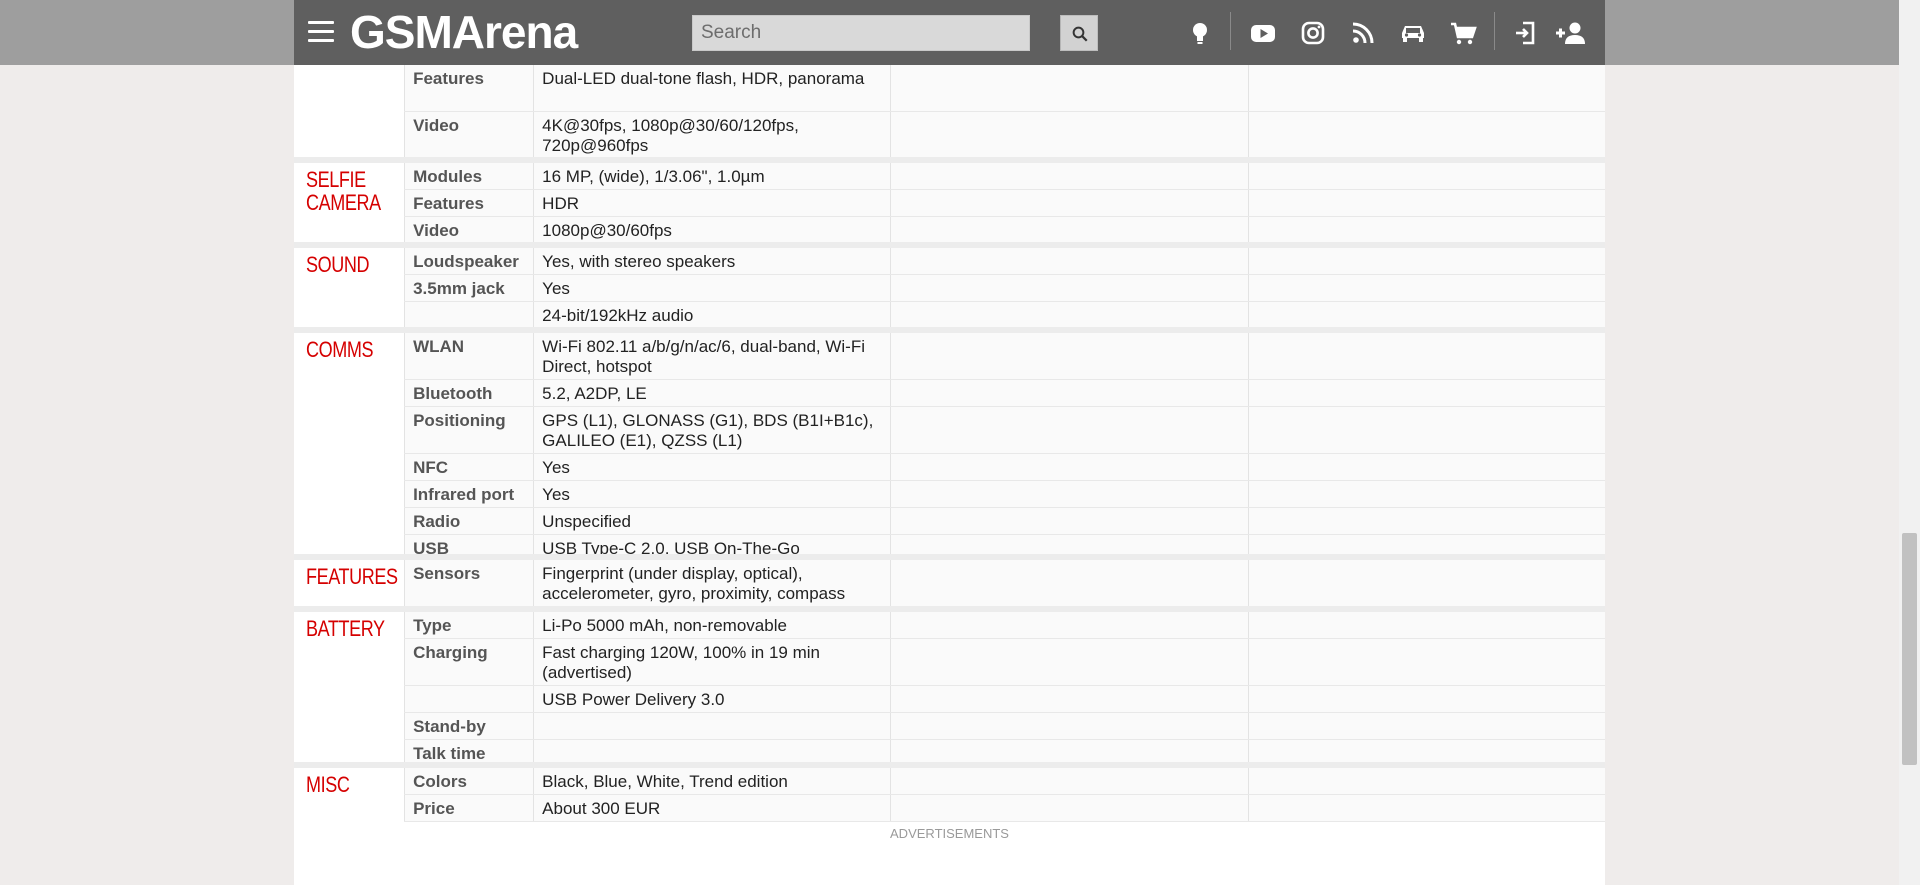  I want to click on search-box, so click(876, 33).